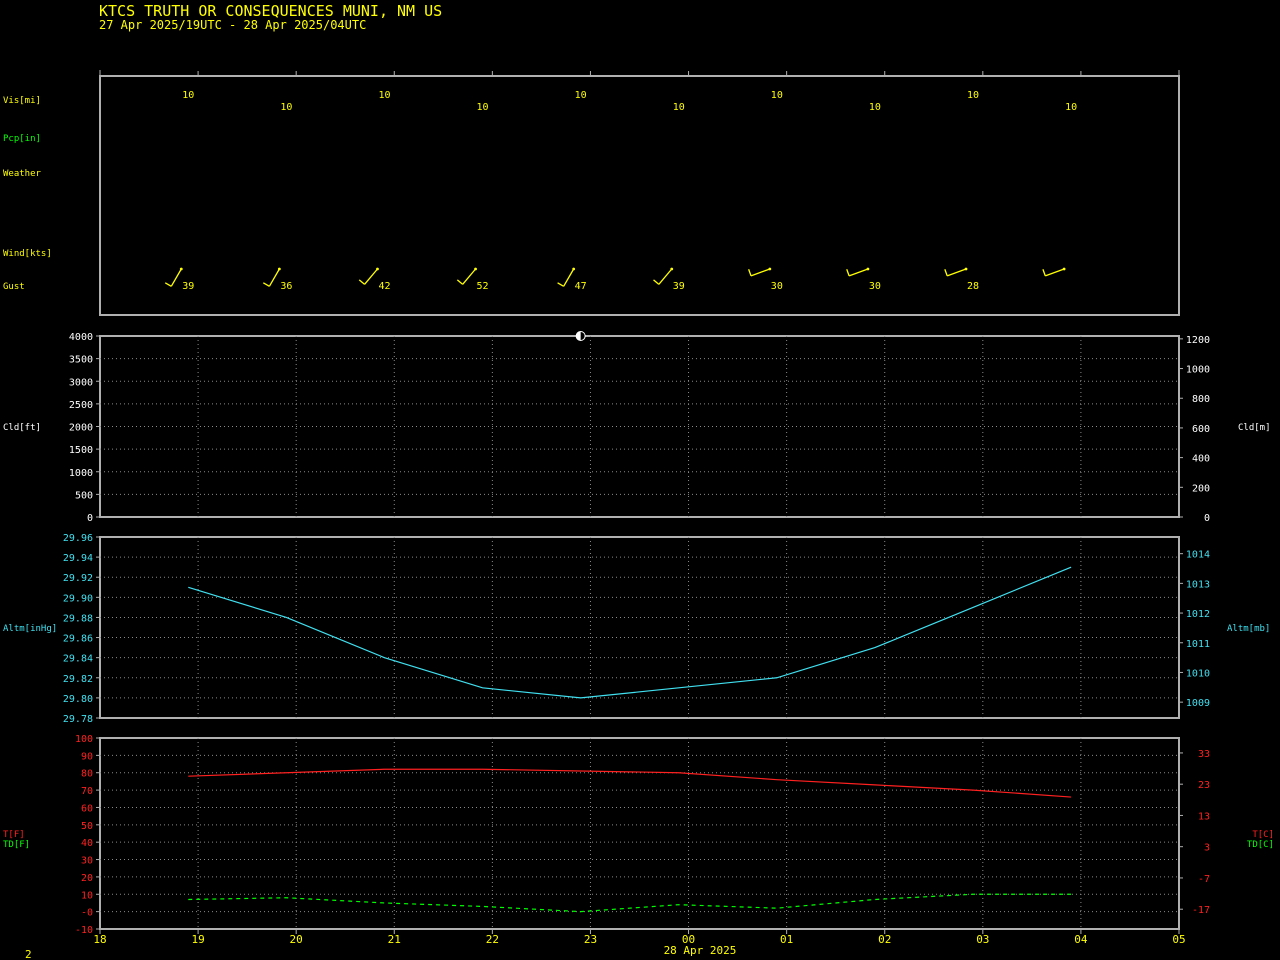 The height and width of the screenshot is (960, 1280). What do you see at coordinates (1198, 673) in the screenshot?
I see `alt-right-tick-label: 1010` at bounding box center [1198, 673].